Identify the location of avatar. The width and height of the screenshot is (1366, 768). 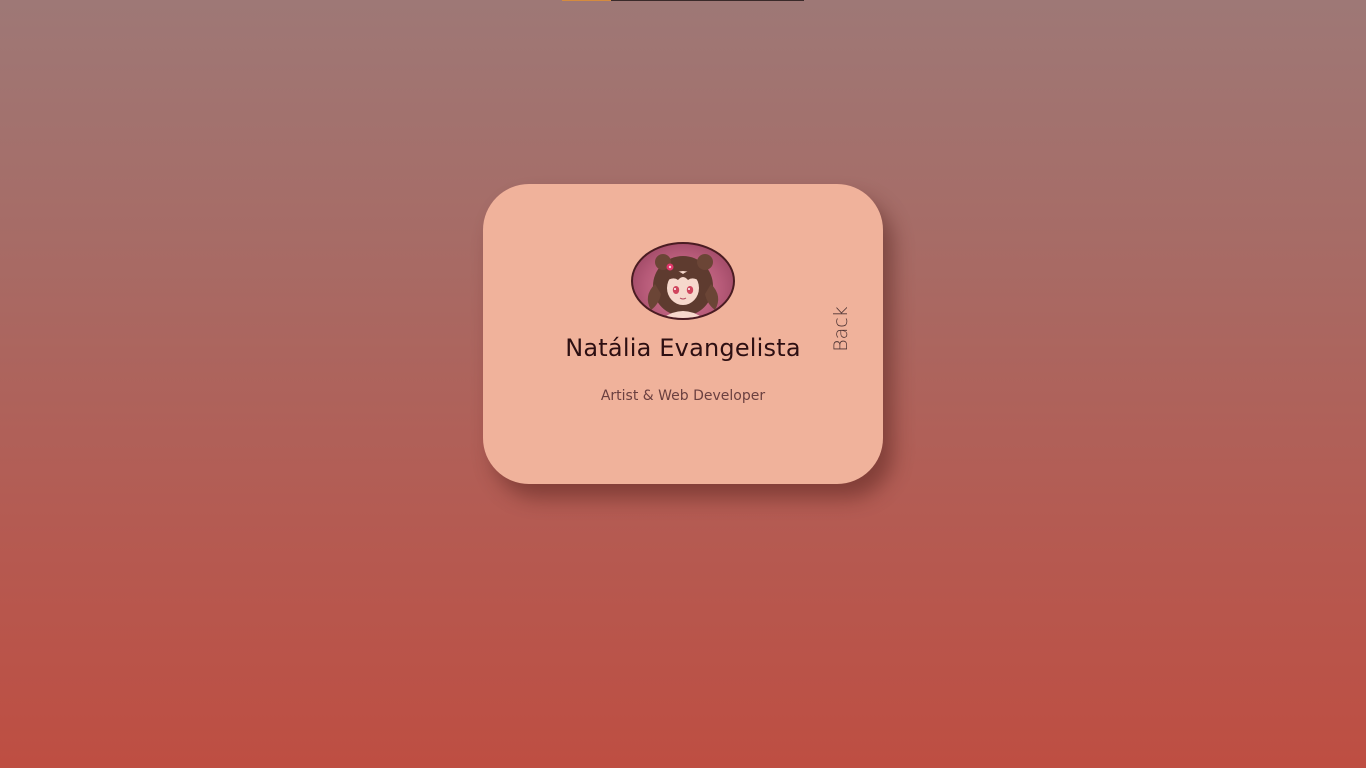
(683, 281).